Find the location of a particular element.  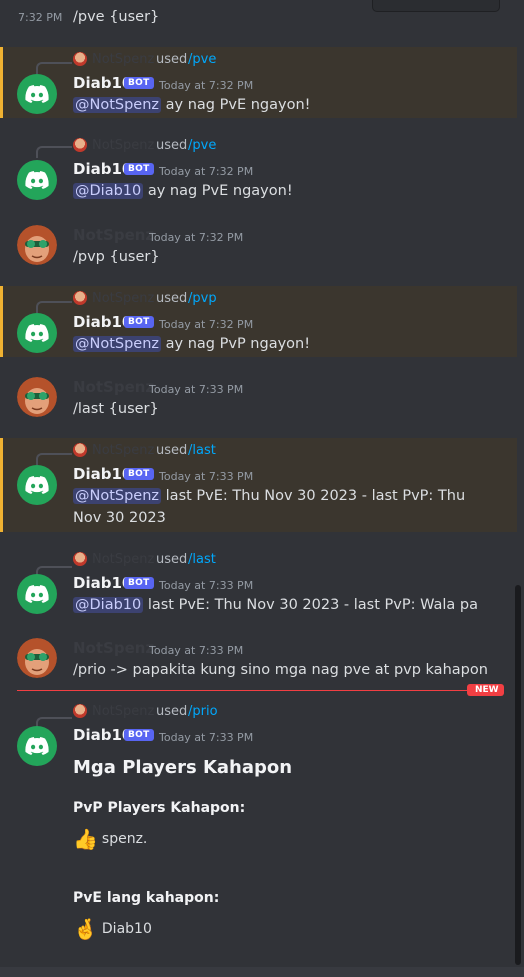

embed-field-text: spenz. is located at coordinates (124, 839).